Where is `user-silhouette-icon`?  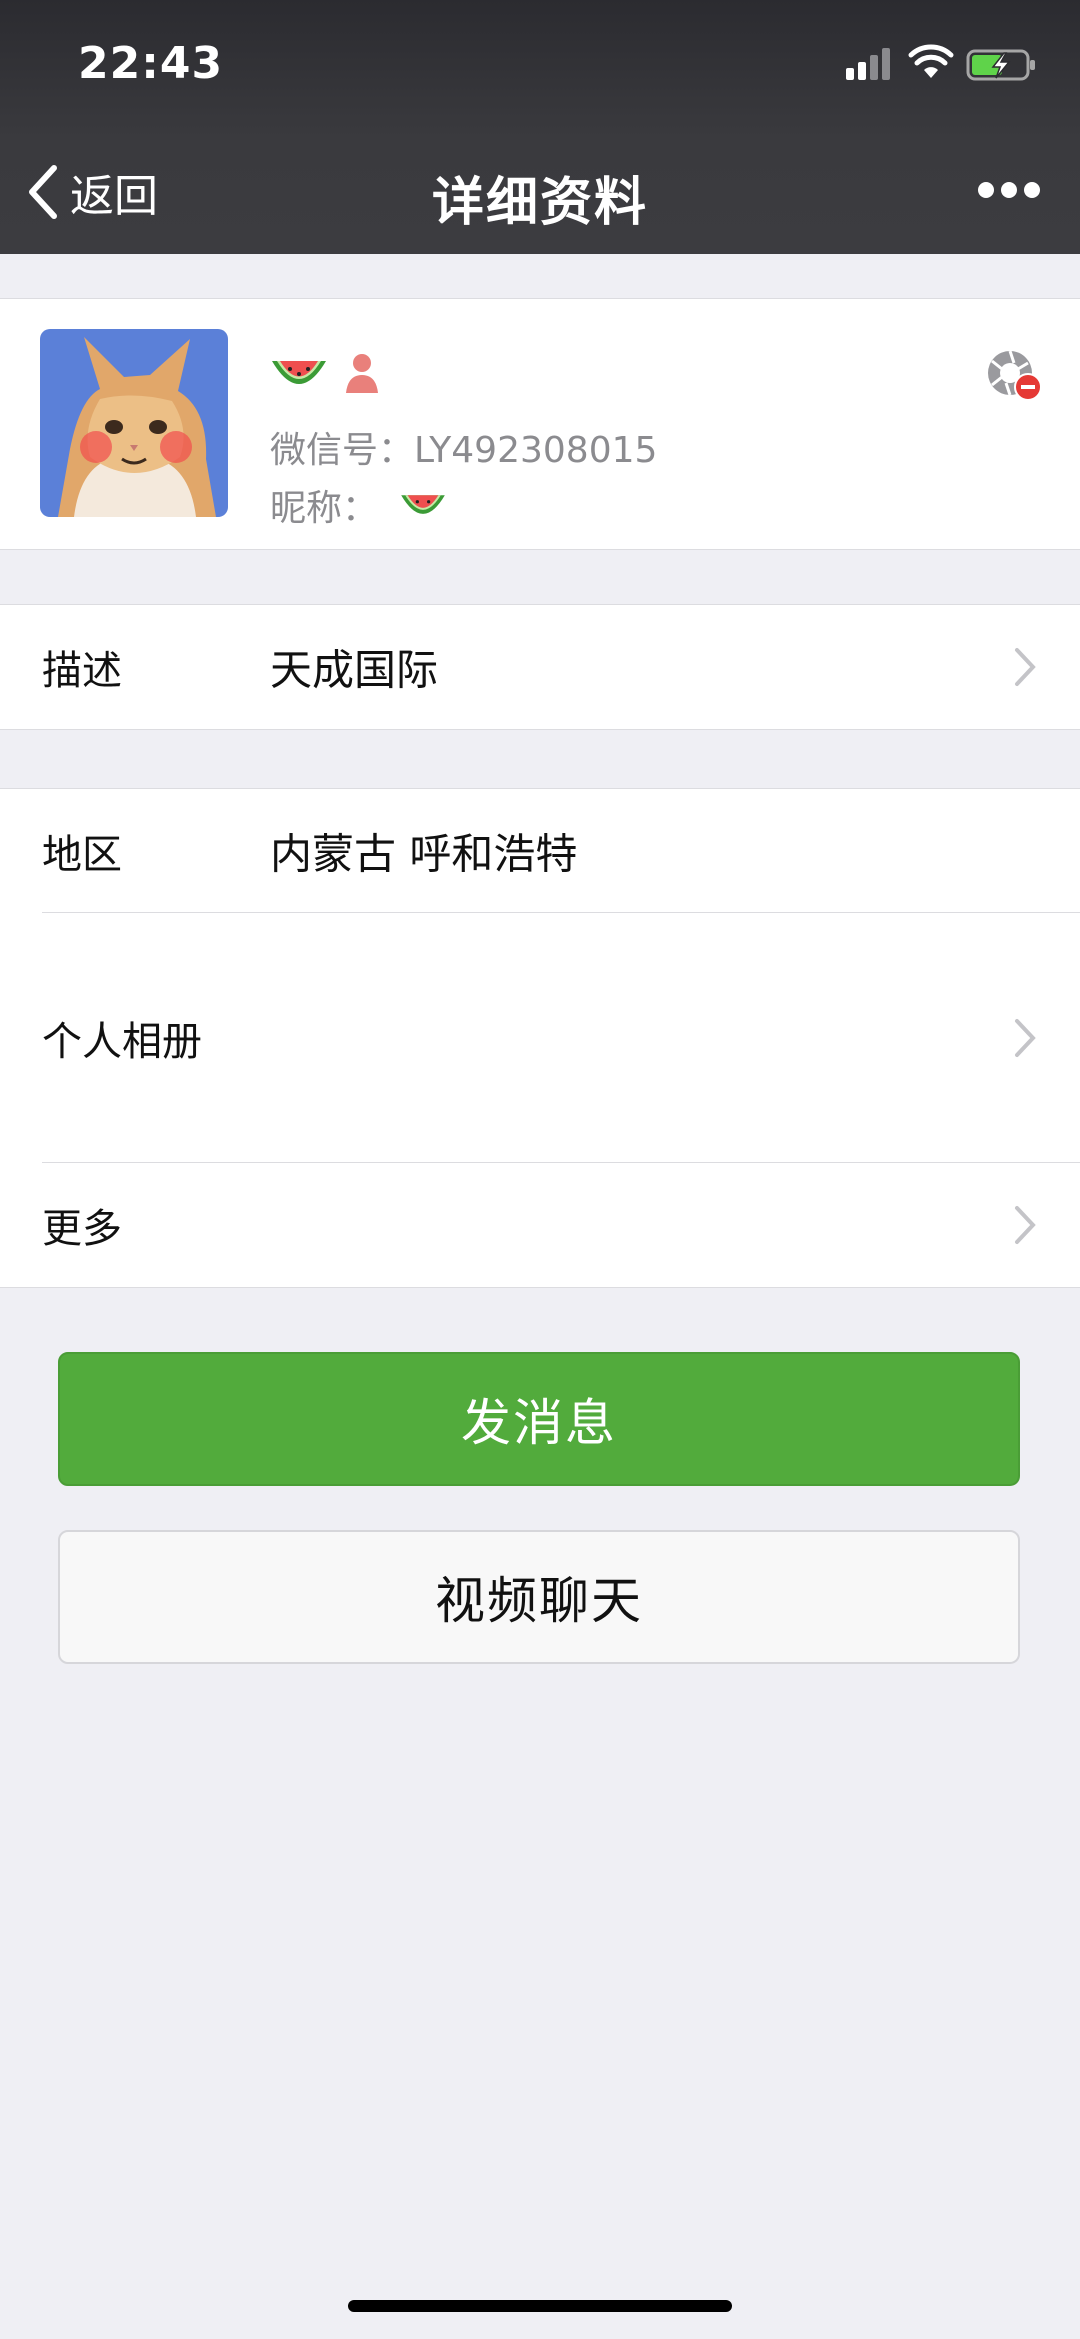 user-silhouette-icon is located at coordinates (362, 373).